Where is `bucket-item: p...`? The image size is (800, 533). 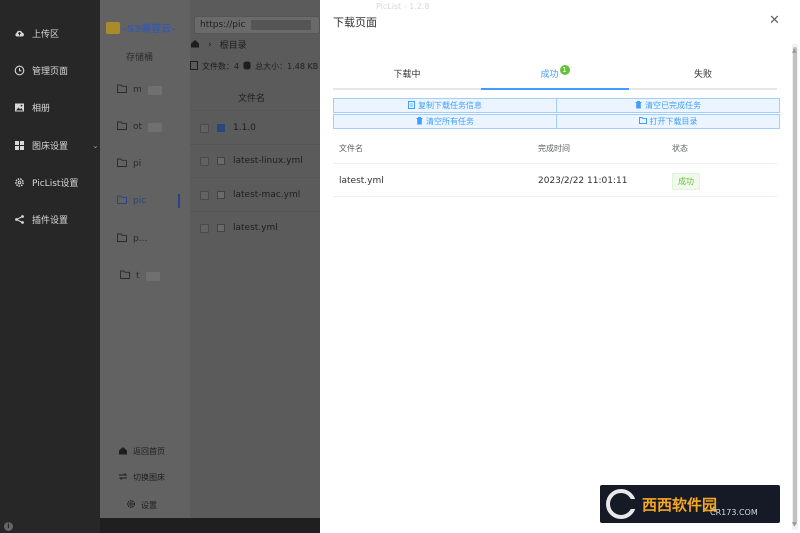 bucket-item: p... is located at coordinates (132, 239).